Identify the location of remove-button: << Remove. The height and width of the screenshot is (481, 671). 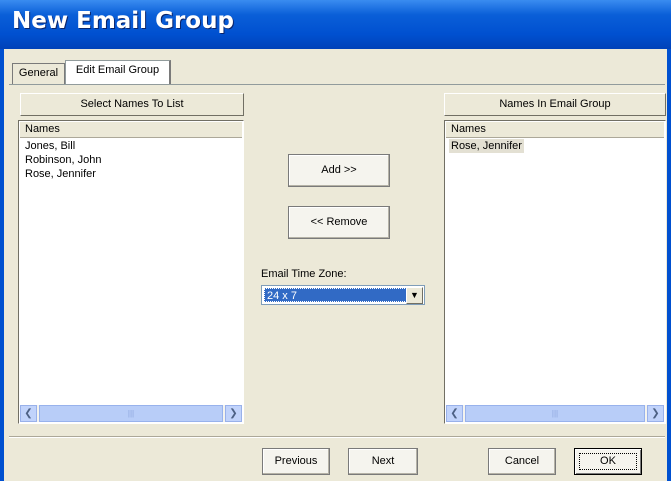
(339, 222).